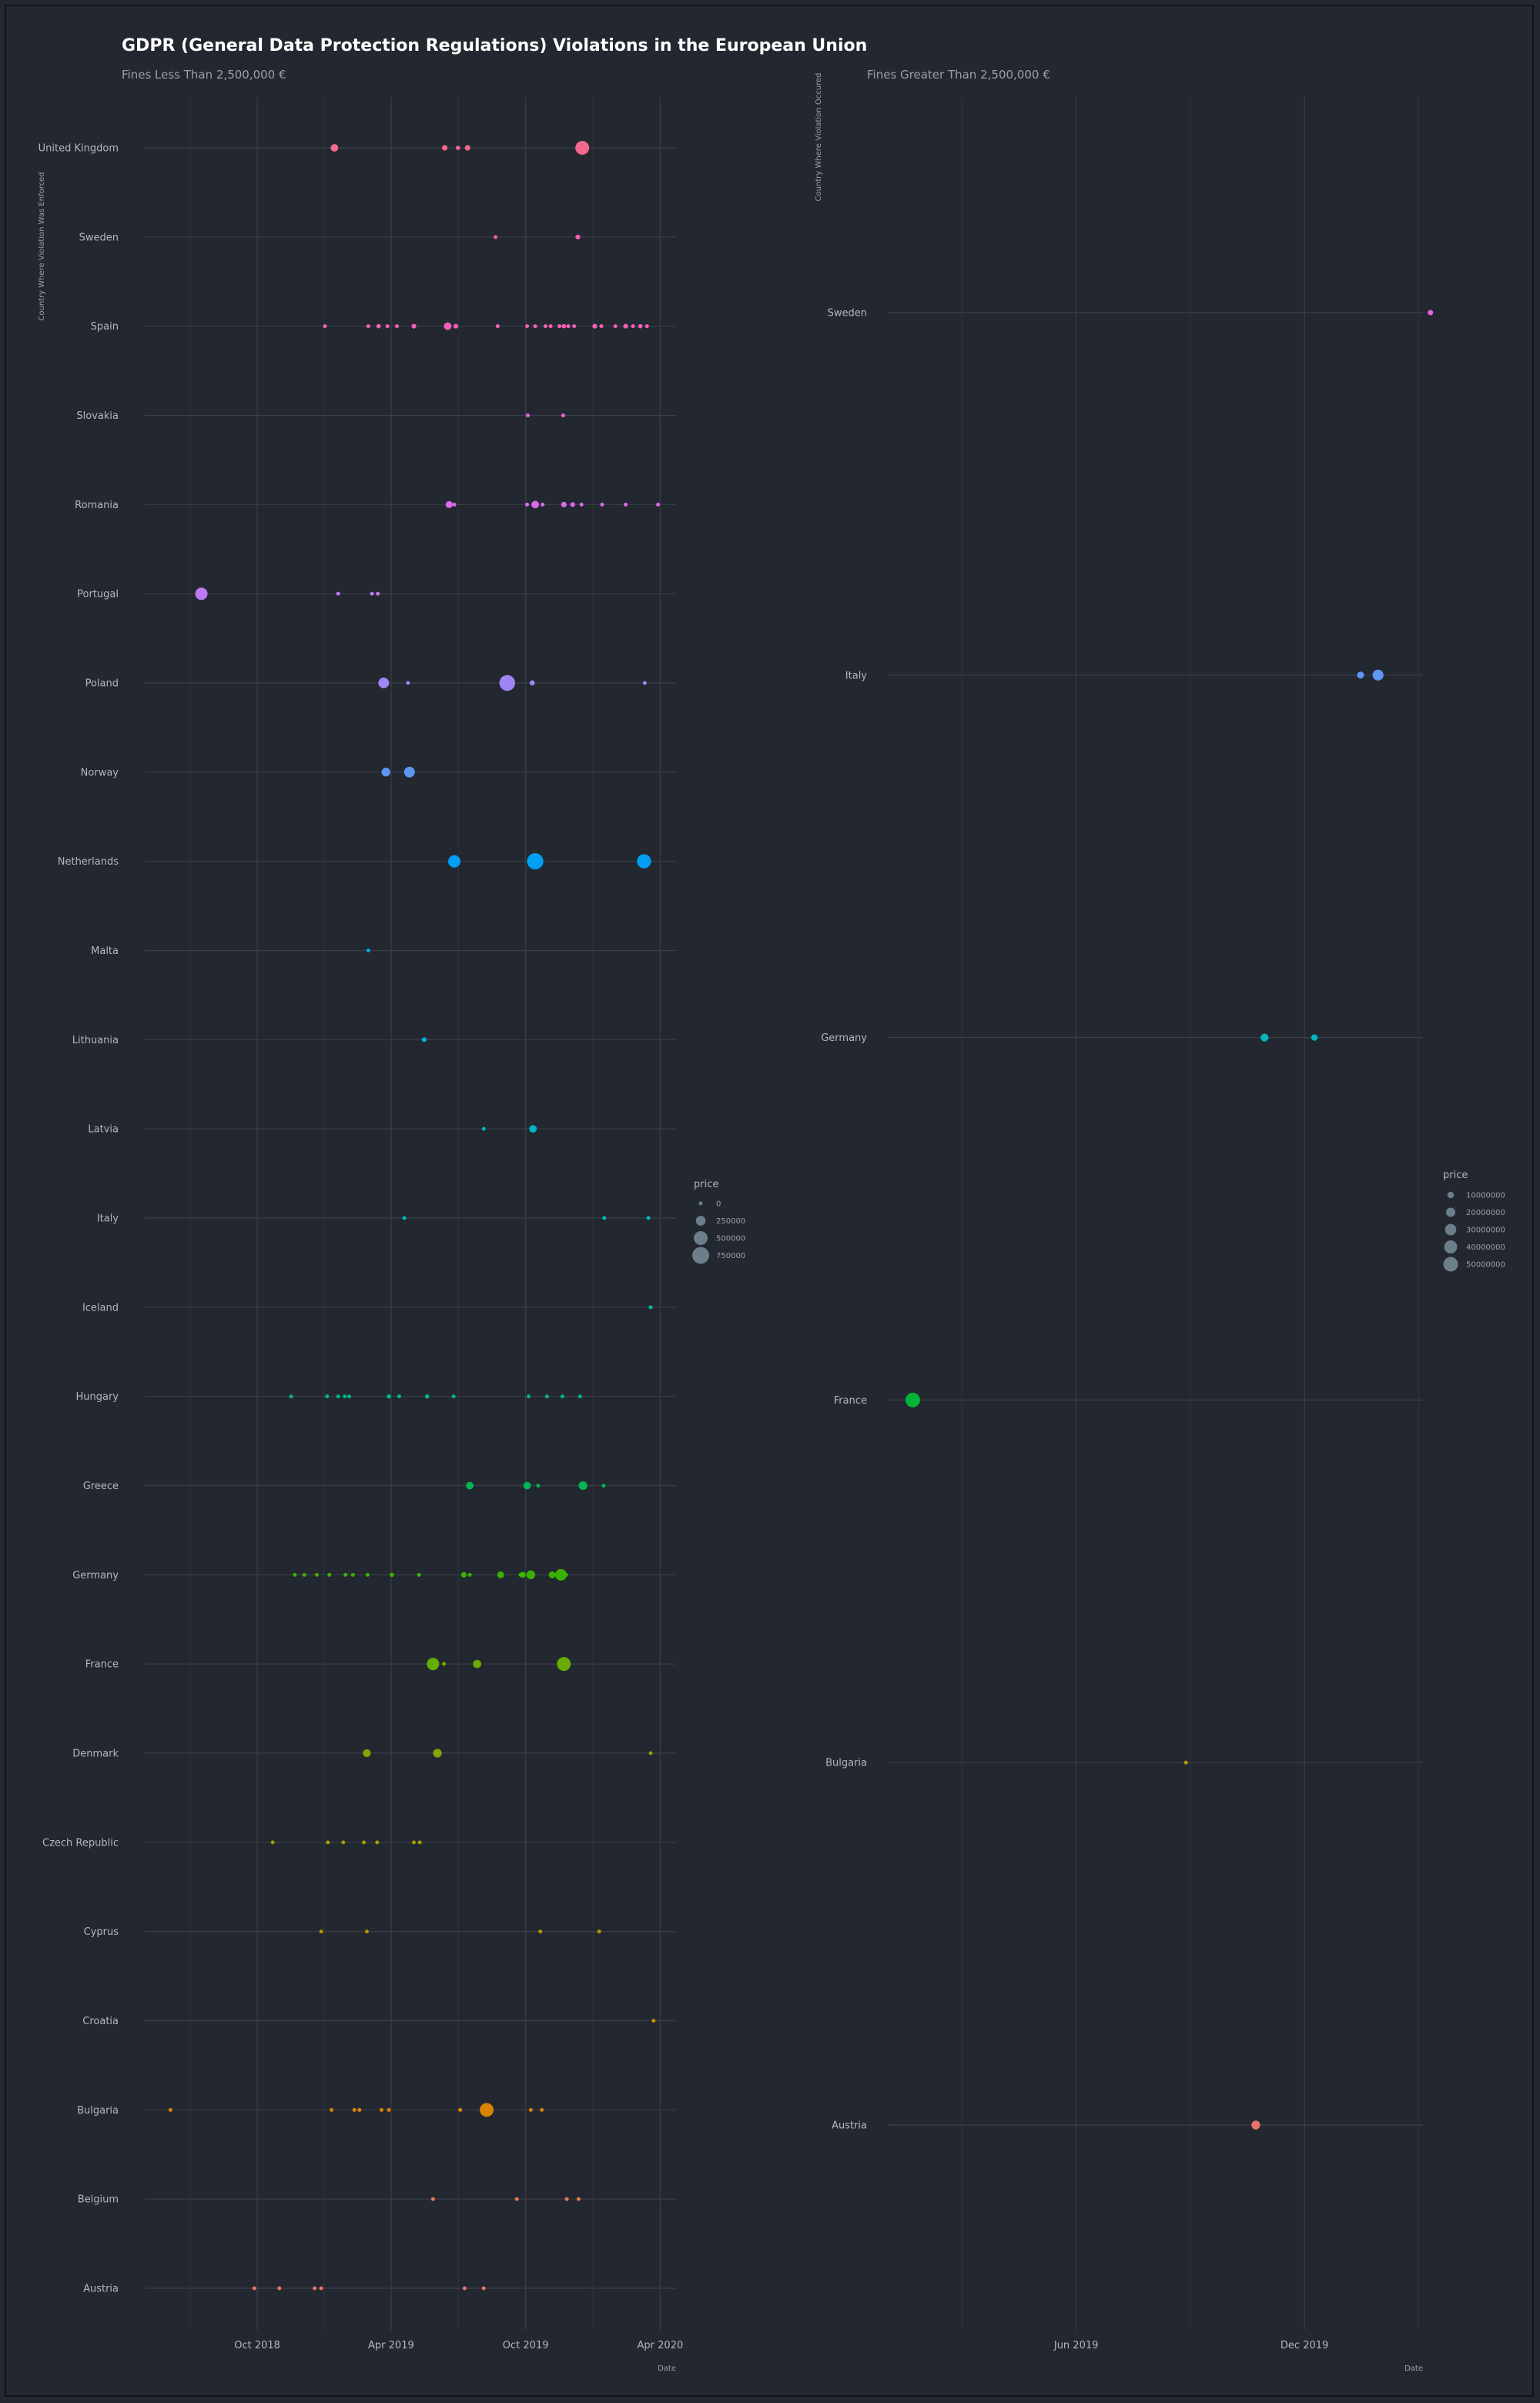  What do you see at coordinates (78, 149) in the screenshot?
I see `country-label-united-kingdom: United Kingdom` at bounding box center [78, 149].